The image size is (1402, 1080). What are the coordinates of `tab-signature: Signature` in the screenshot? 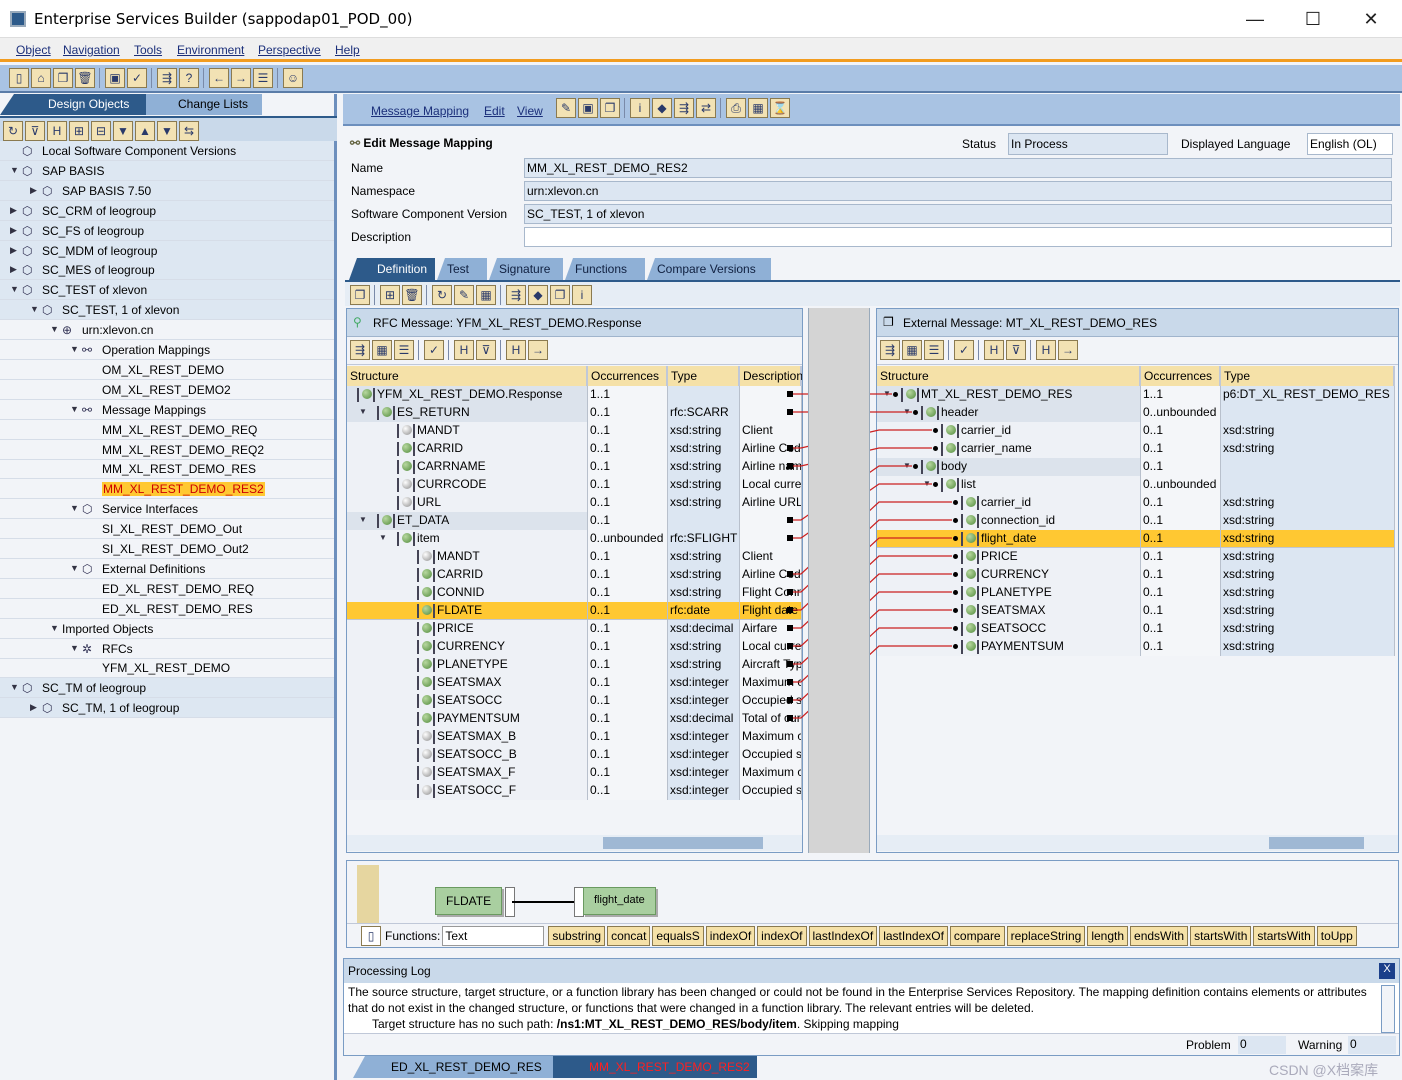 It's located at (526, 269).